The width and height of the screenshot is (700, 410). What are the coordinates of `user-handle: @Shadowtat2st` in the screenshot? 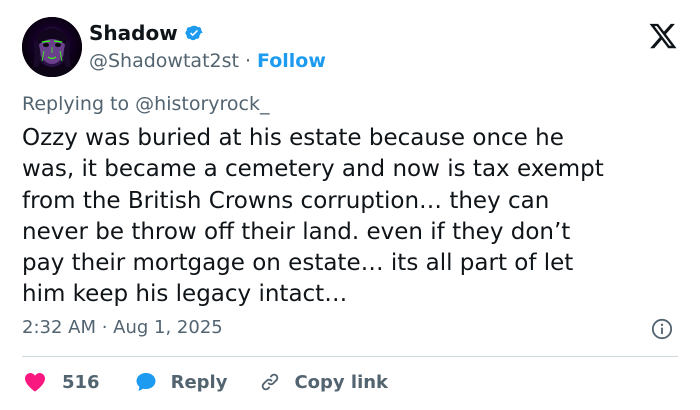 It's located at (164, 61).